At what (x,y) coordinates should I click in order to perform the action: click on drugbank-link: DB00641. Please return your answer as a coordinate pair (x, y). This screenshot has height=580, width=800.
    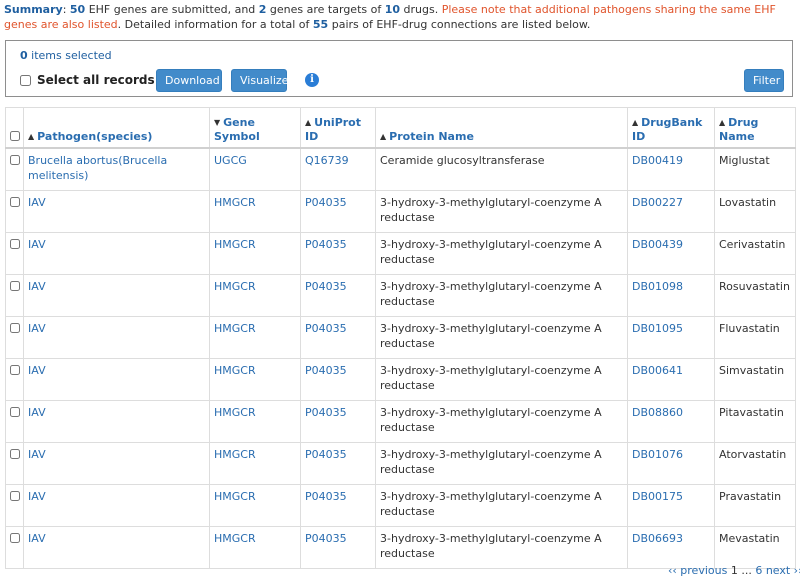
    Looking at the image, I should click on (657, 370).